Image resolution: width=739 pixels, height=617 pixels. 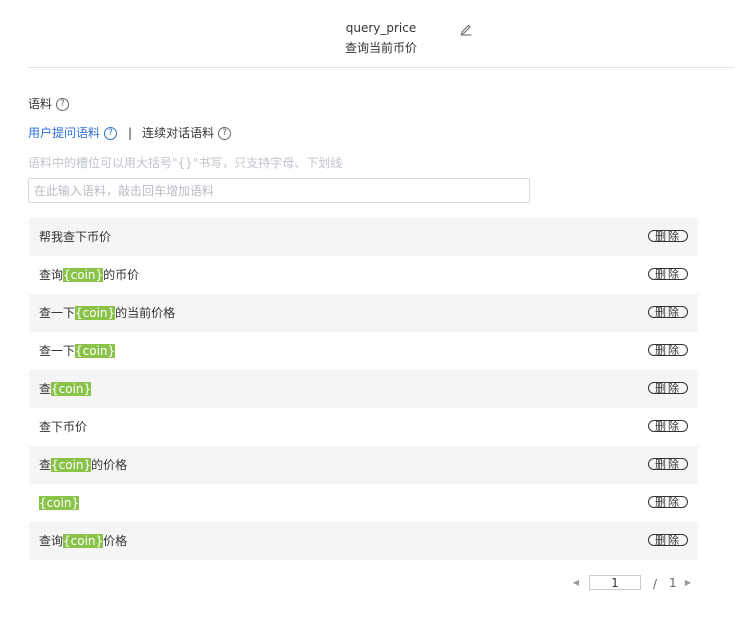 I want to click on slot-syntax-hint: 语料中的槽位可以用大括号"{}"书写，只支持字母、下划线, so click(x=185, y=163).